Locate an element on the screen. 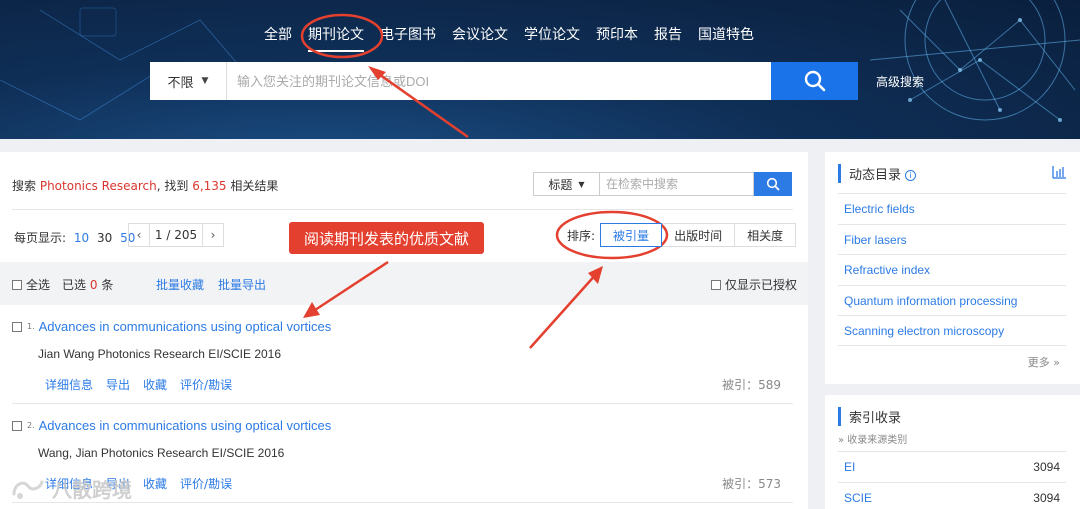 This screenshot has width=1080, height=509. nav-reports: 报告 is located at coordinates (668, 38).